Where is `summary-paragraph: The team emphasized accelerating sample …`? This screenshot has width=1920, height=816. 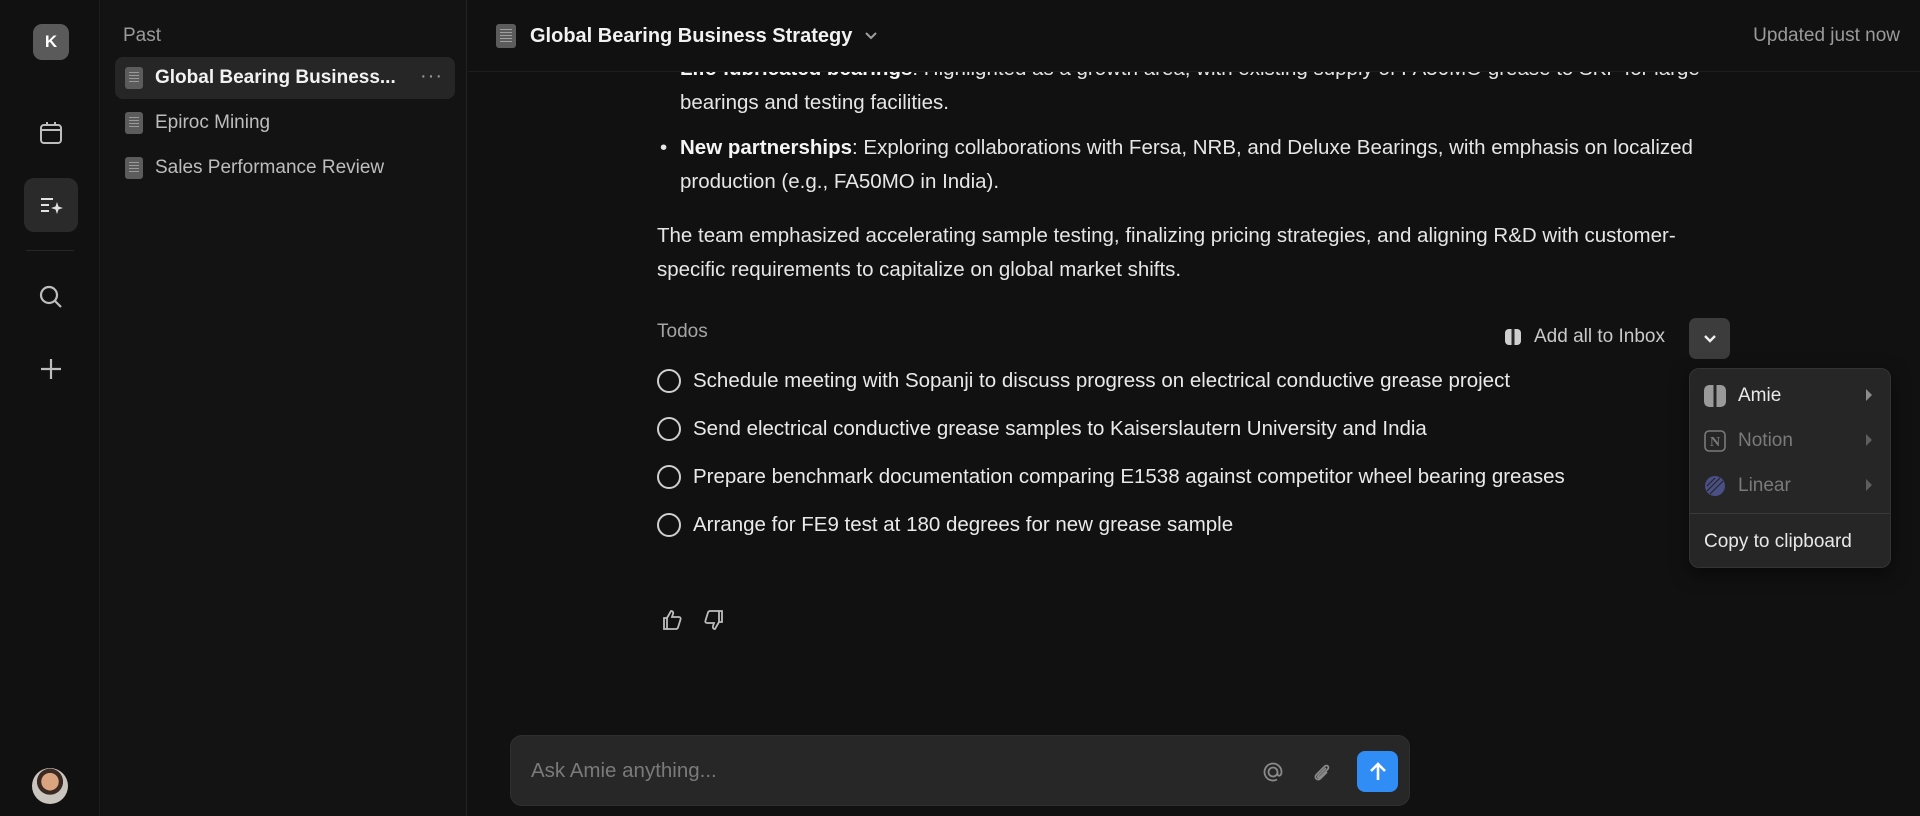
summary-paragraph: The team emphasized accelerating sample … is located at coordinates (1166, 252).